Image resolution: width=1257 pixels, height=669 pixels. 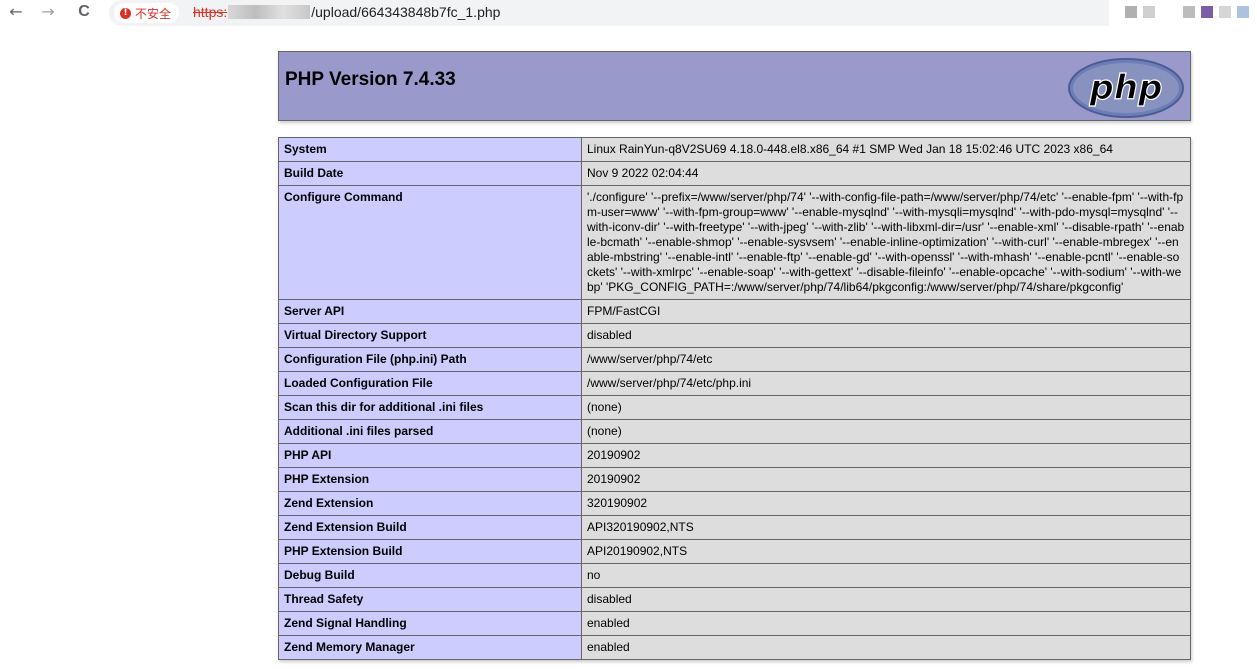 I want to click on setting-value: 320190902, so click(x=886, y=503).